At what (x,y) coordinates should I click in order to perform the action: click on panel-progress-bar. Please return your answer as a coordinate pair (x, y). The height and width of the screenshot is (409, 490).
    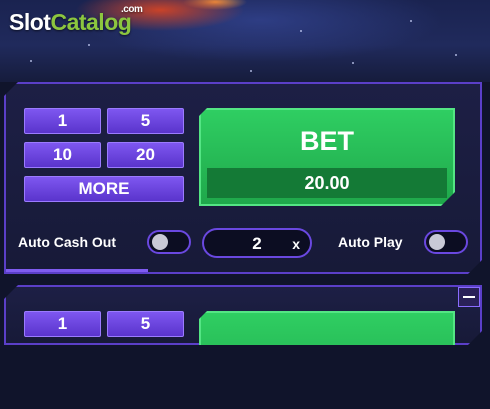
    Looking at the image, I should click on (77, 270).